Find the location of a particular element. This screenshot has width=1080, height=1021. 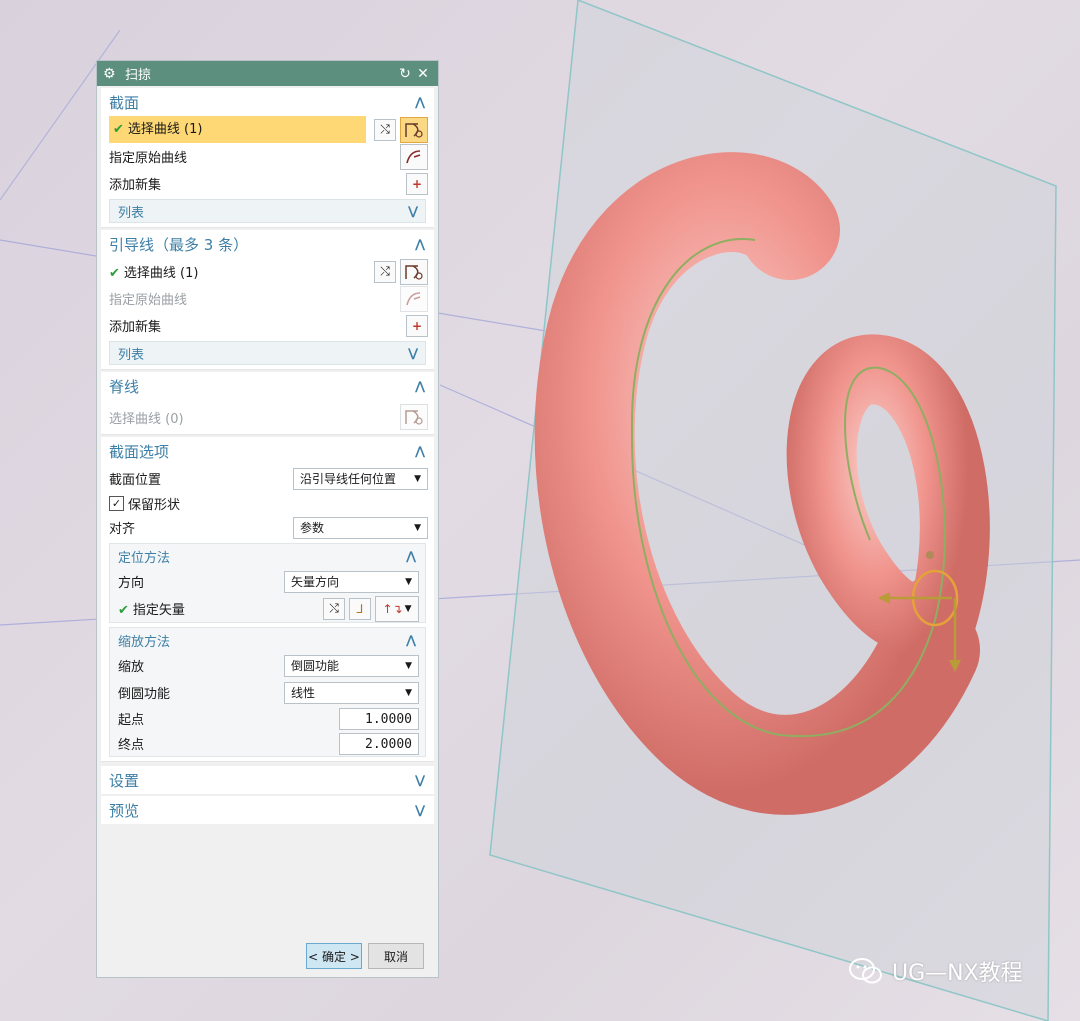

vector-dialog-icon: ⅃ is located at coordinates (360, 608).